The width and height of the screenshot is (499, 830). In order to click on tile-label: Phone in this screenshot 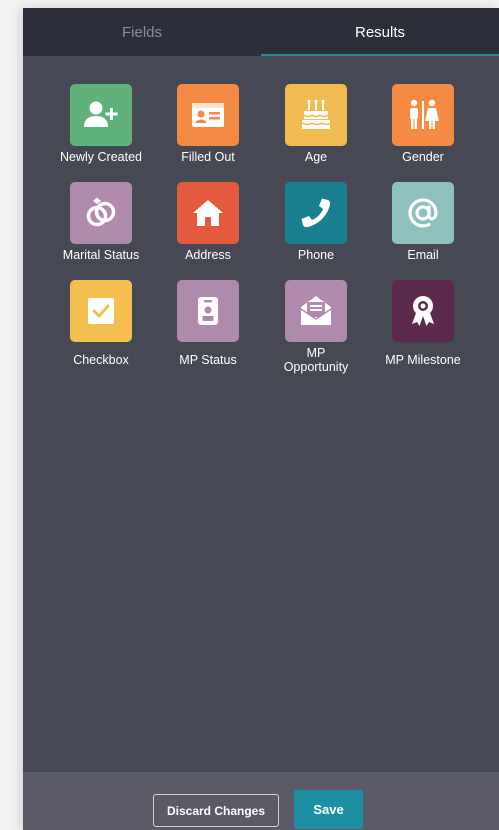, I will do `click(316, 255)`.